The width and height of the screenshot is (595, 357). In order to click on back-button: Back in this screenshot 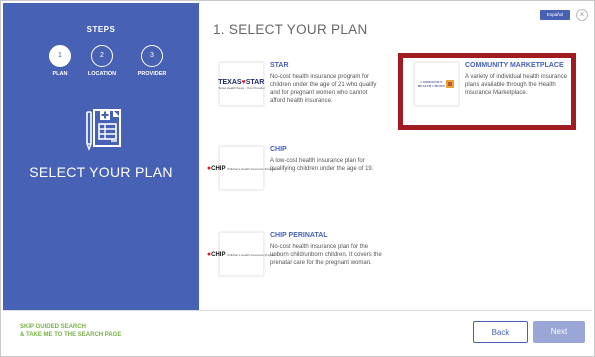, I will do `click(500, 332)`.